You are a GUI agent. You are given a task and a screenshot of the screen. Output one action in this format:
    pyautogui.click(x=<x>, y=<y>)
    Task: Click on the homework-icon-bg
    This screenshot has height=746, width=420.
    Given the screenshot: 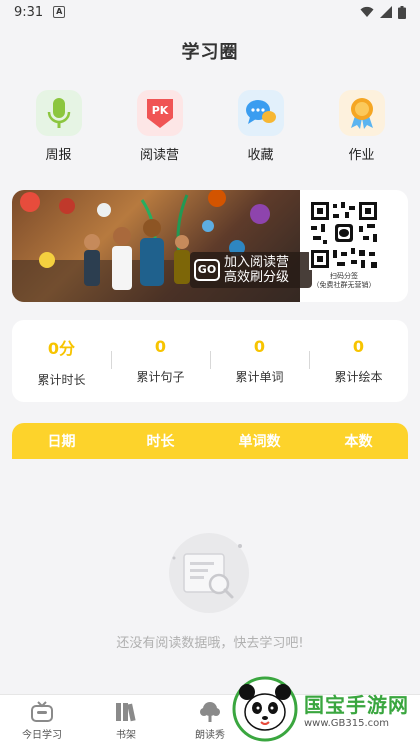 What is the action you would take?
    pyautogui.click(x=361, y=113)
    